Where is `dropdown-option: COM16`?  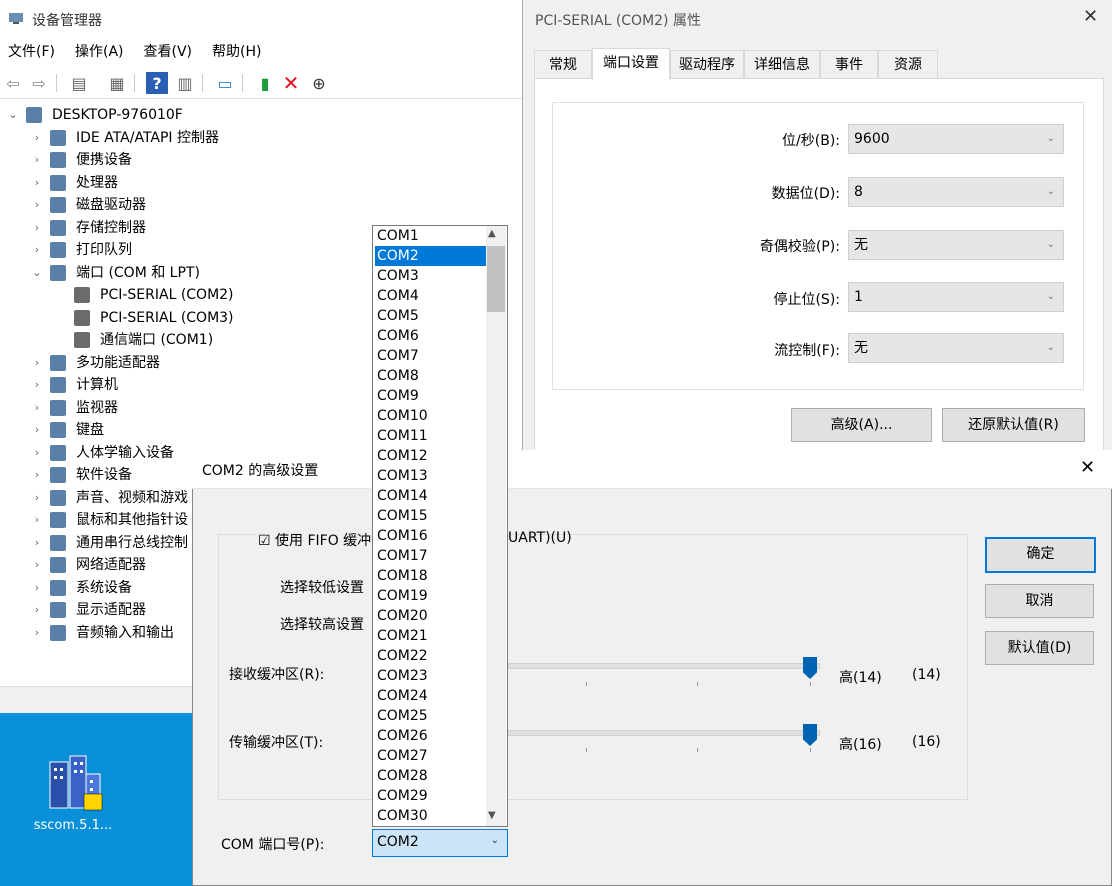
dropdown-option: COM16 is located at coordinates (432, 536).